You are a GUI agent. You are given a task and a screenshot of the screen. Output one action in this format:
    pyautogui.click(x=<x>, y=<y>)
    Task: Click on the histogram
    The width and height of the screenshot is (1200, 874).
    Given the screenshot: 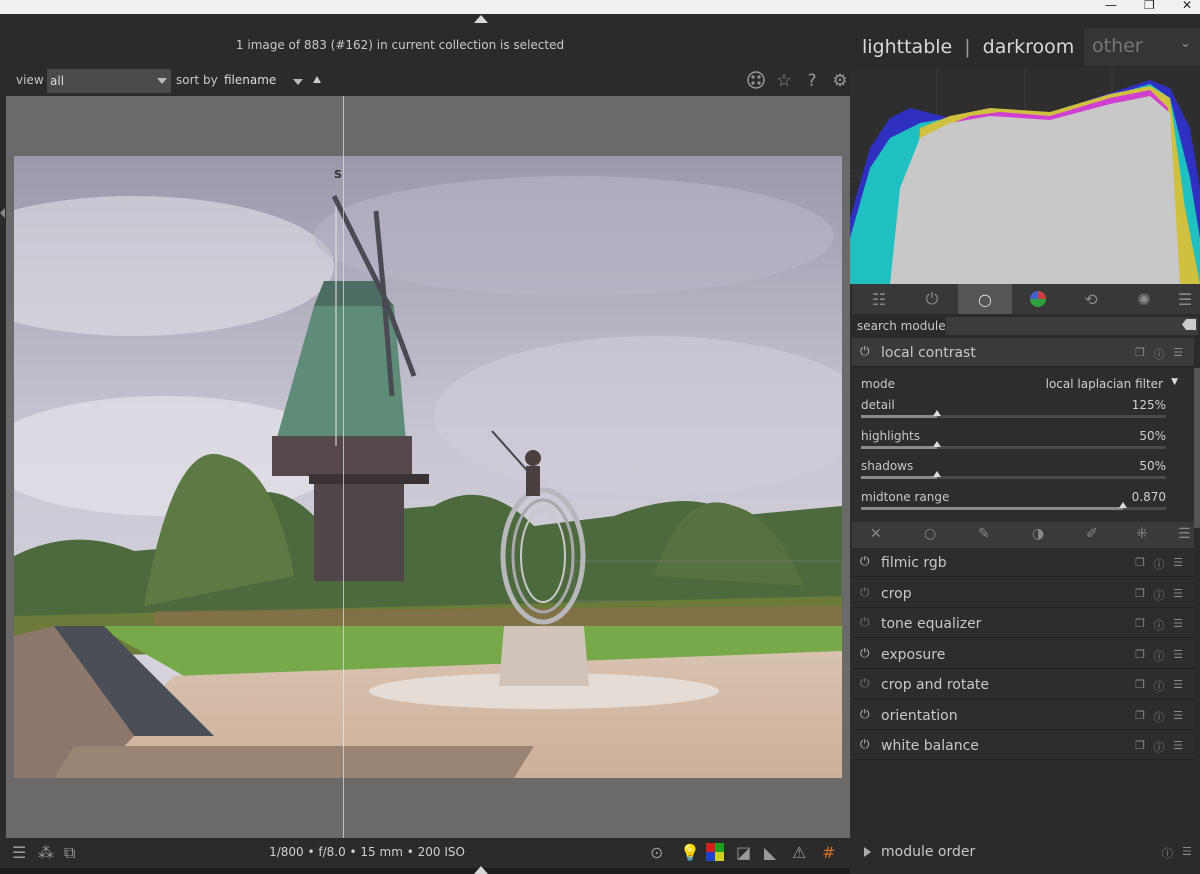 What is the action you would take?
    pyautogui.click(x=1025, y=176)
    